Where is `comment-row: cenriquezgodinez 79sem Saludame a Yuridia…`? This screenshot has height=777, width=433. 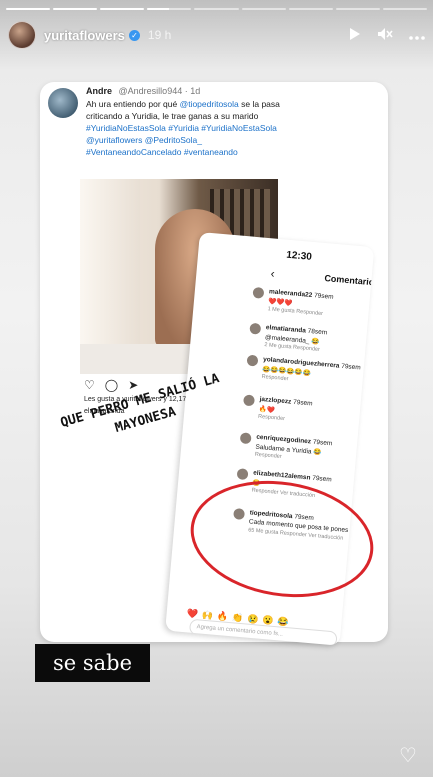 comment-row: cenriquezgodinez 79sem Saludame a Yuridia… is located at coordinates (270, 443).